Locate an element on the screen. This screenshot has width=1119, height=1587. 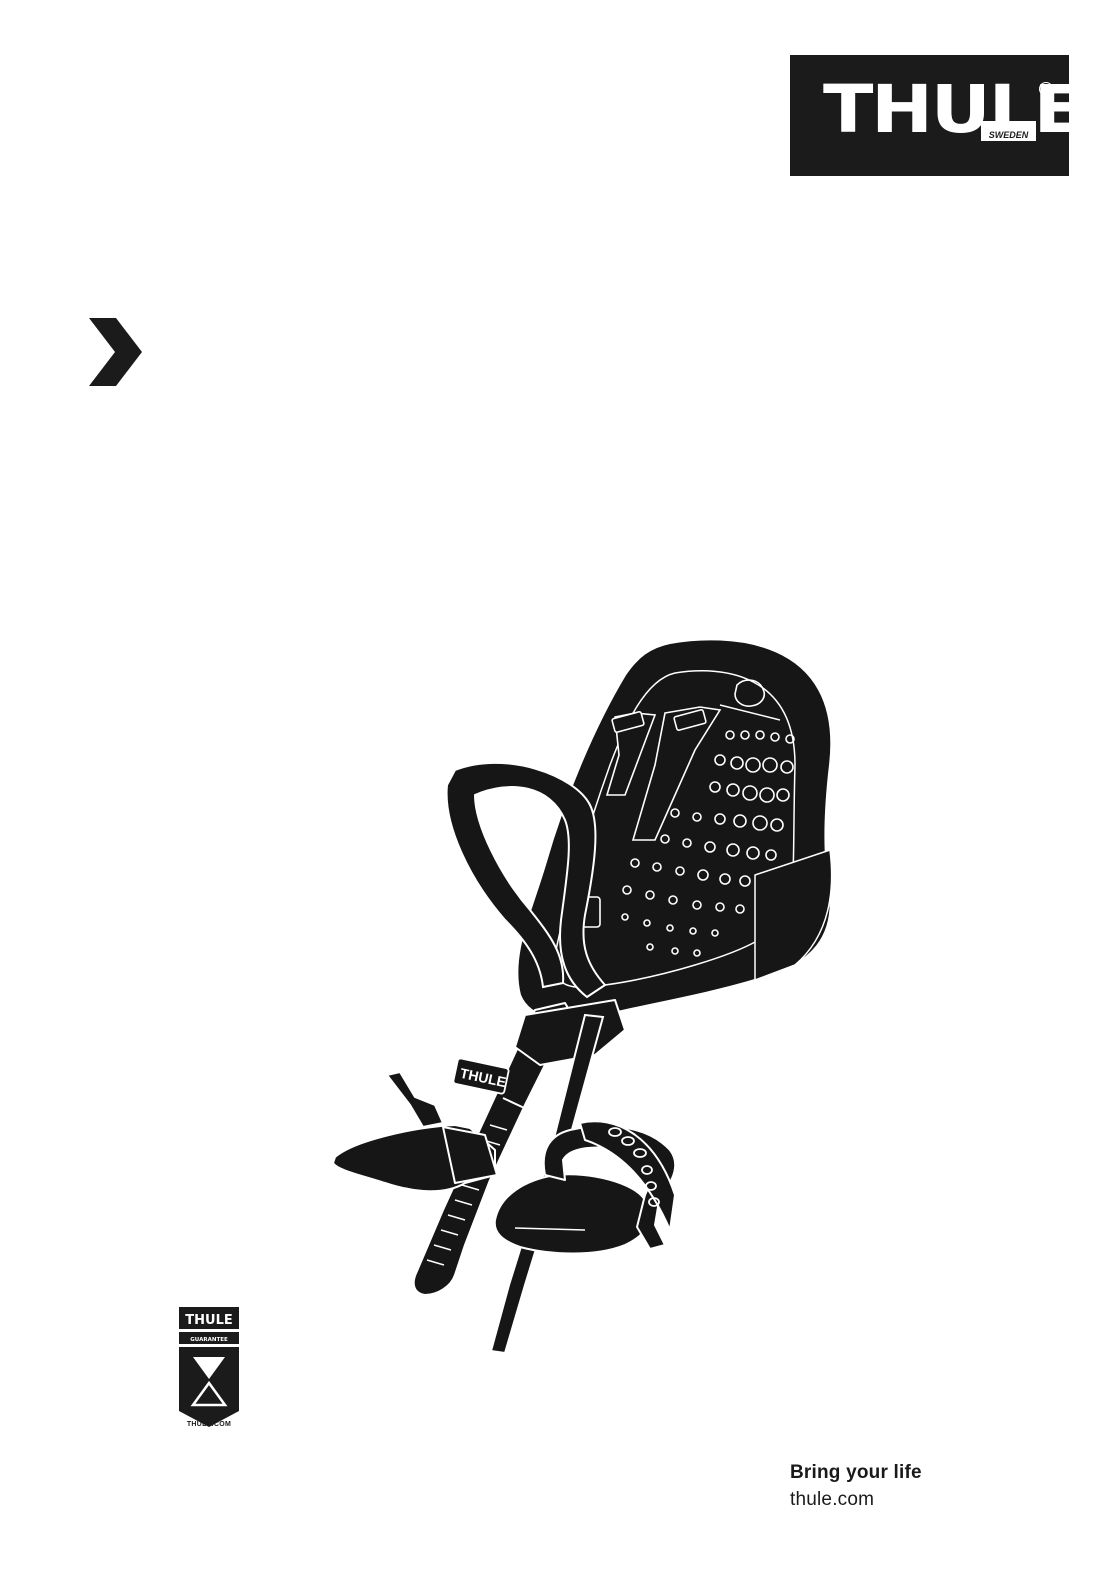
thule-guarantee-badge-icon: THULE GUARANTEE is located at coordinates (209, 1367).